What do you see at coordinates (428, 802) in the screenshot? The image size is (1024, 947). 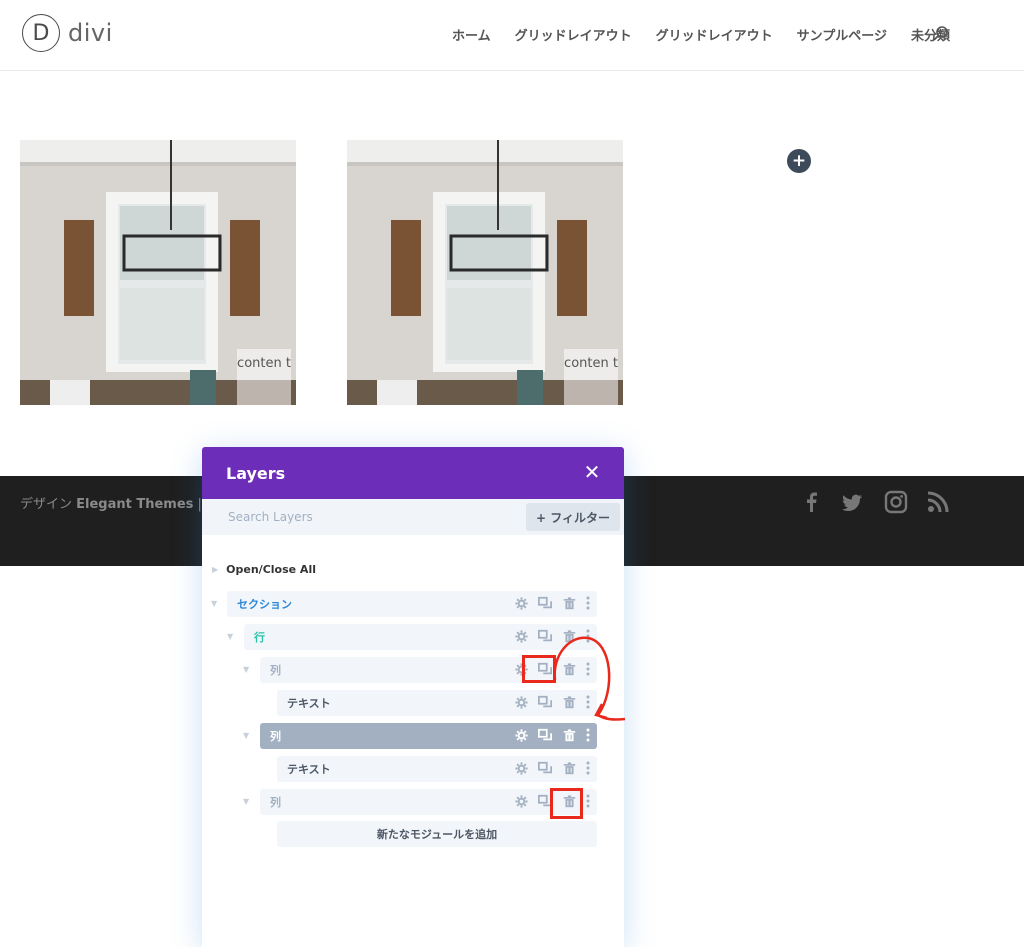 I see `layer-column-3: 列` at bounding box center [428, 802].